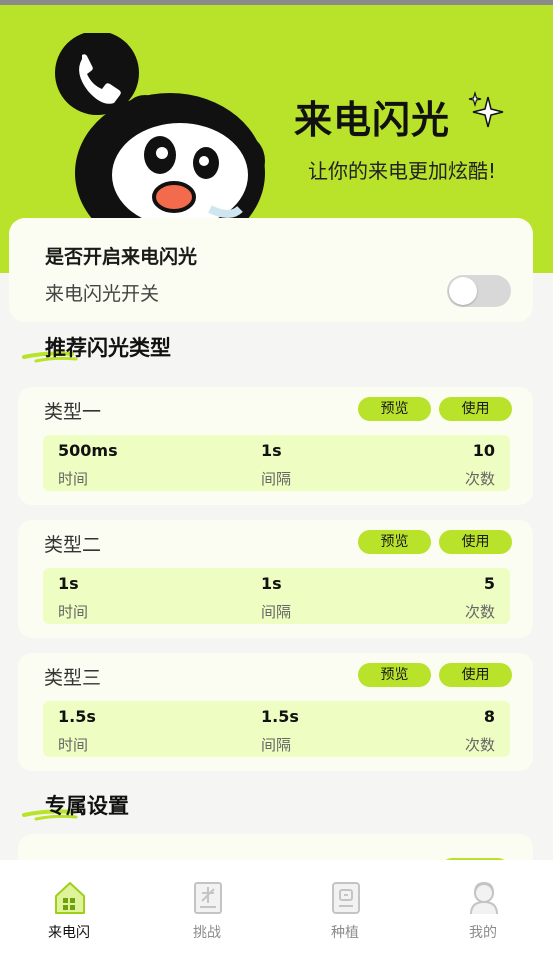 The width and height of the screenshot is (553, 959). Describe the element at coordinates (402, 171) in the screenshot. I see `hero-subtitle: 让你的来电更加炫酷!` at that location.